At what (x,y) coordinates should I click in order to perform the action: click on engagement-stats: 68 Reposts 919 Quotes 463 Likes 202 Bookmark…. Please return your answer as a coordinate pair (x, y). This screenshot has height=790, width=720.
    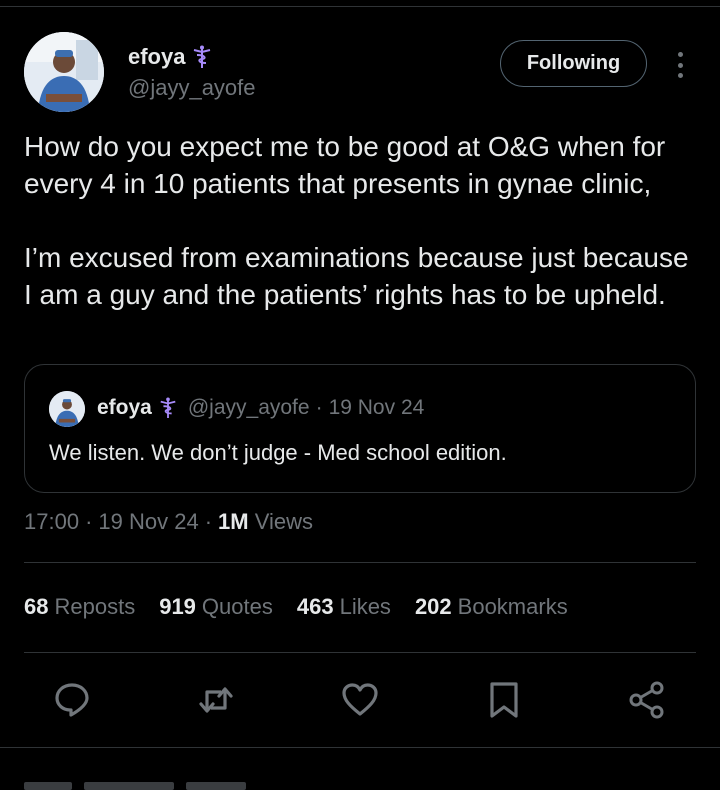
    Looking at the image, I should click on (308, 607).